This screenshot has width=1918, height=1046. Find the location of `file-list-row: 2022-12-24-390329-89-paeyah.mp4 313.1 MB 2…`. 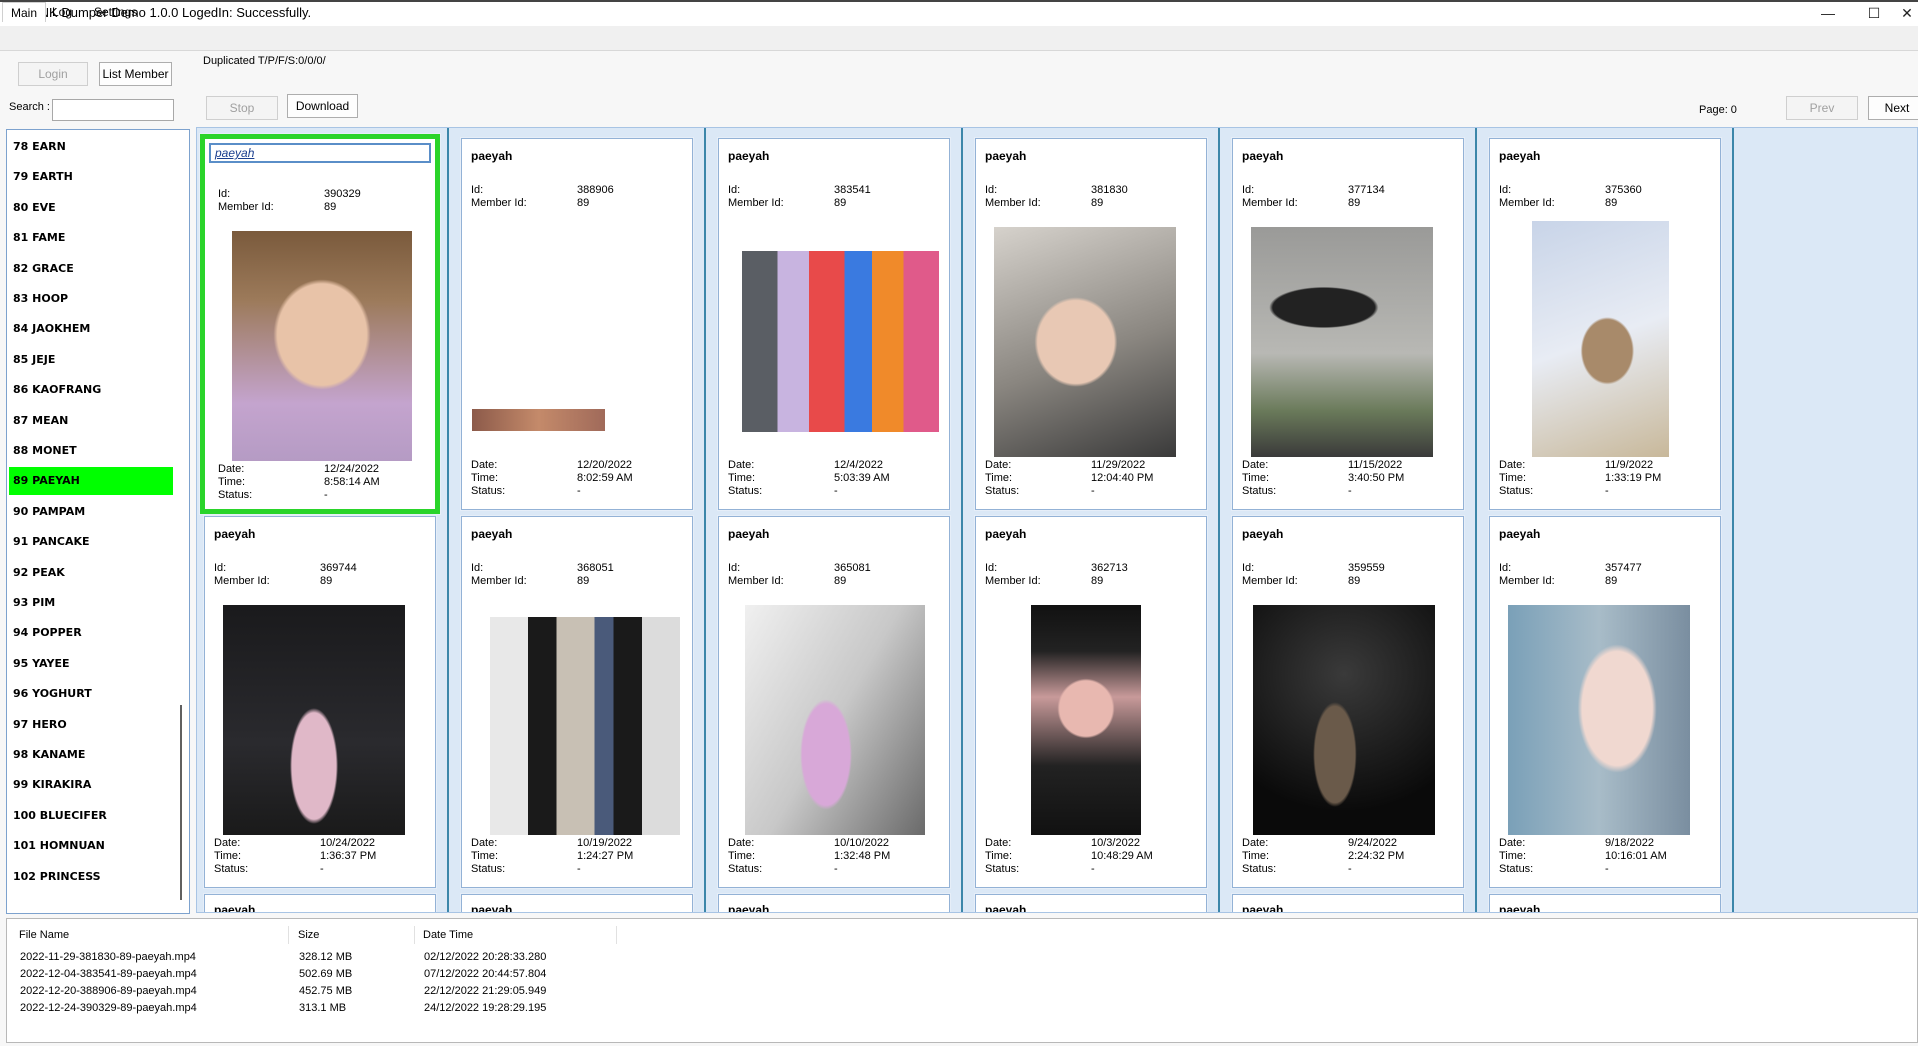

file-list-row: 2022-12-24-390329-89-paeyah.mp4 313.1 MB 2… is located at coordinates (957, 1008).